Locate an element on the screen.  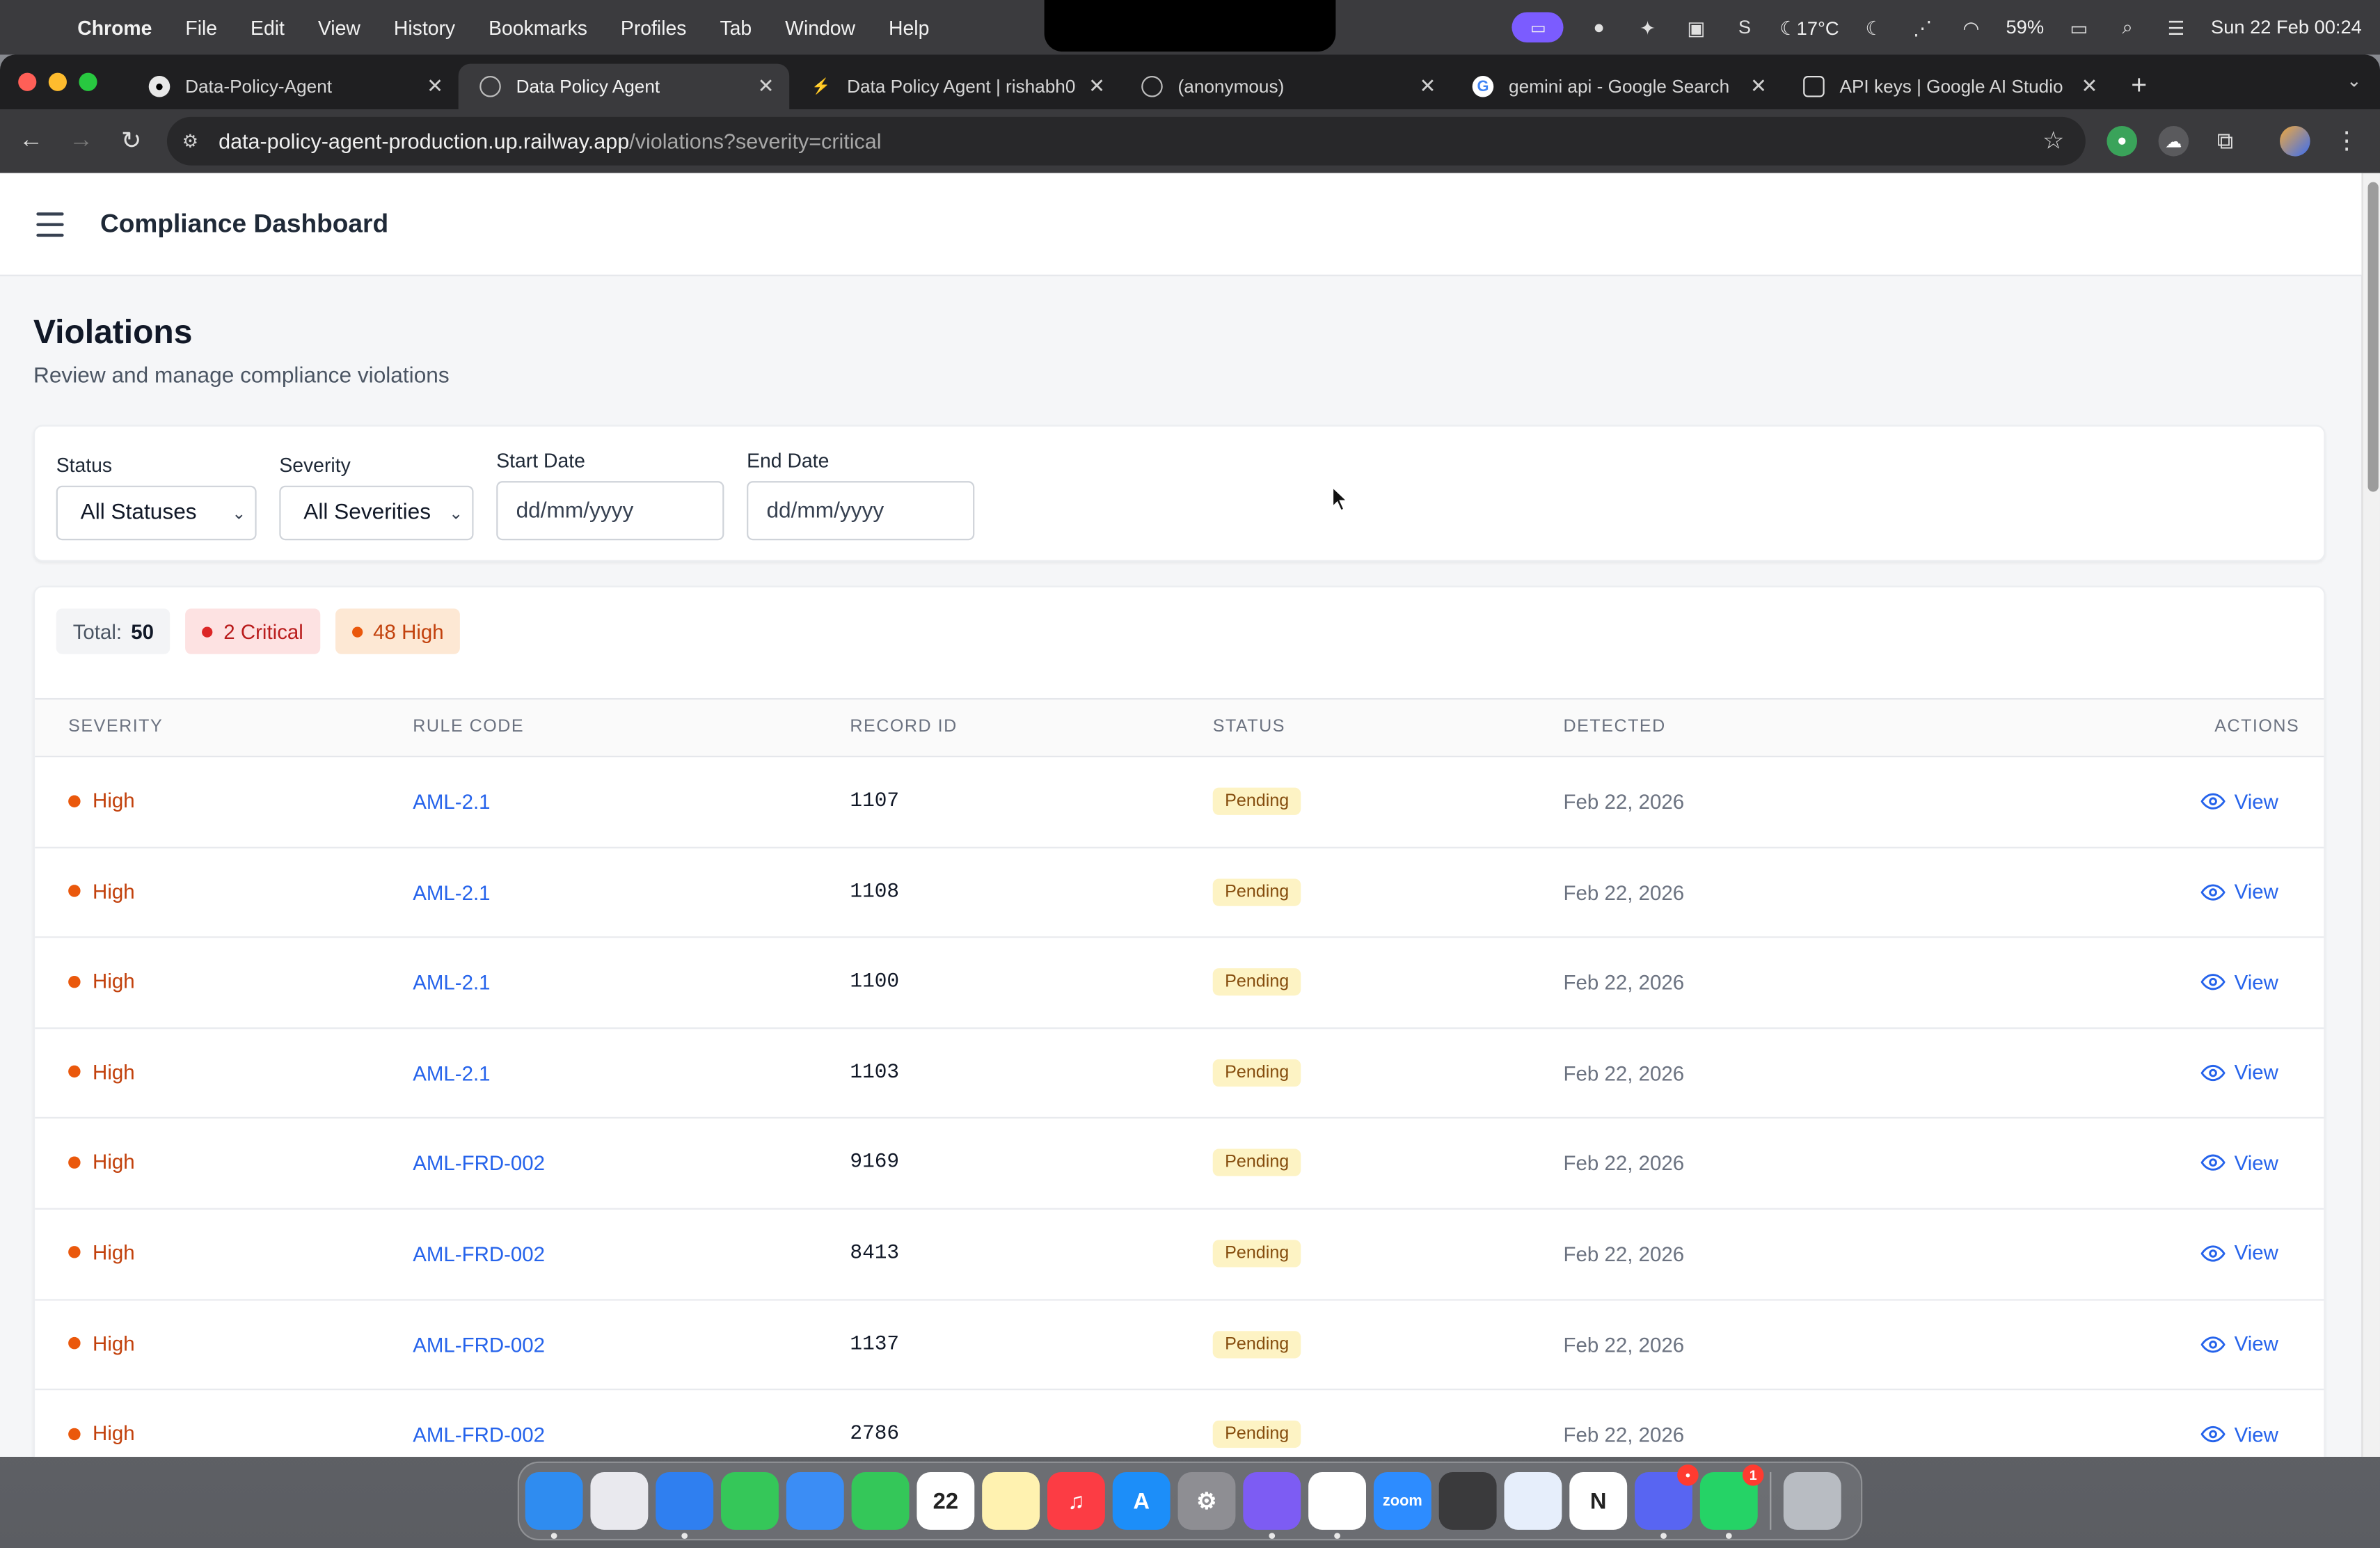
menubar-clock: Sun 22 Feb 00:24 is located at coordinates (2286, 27).